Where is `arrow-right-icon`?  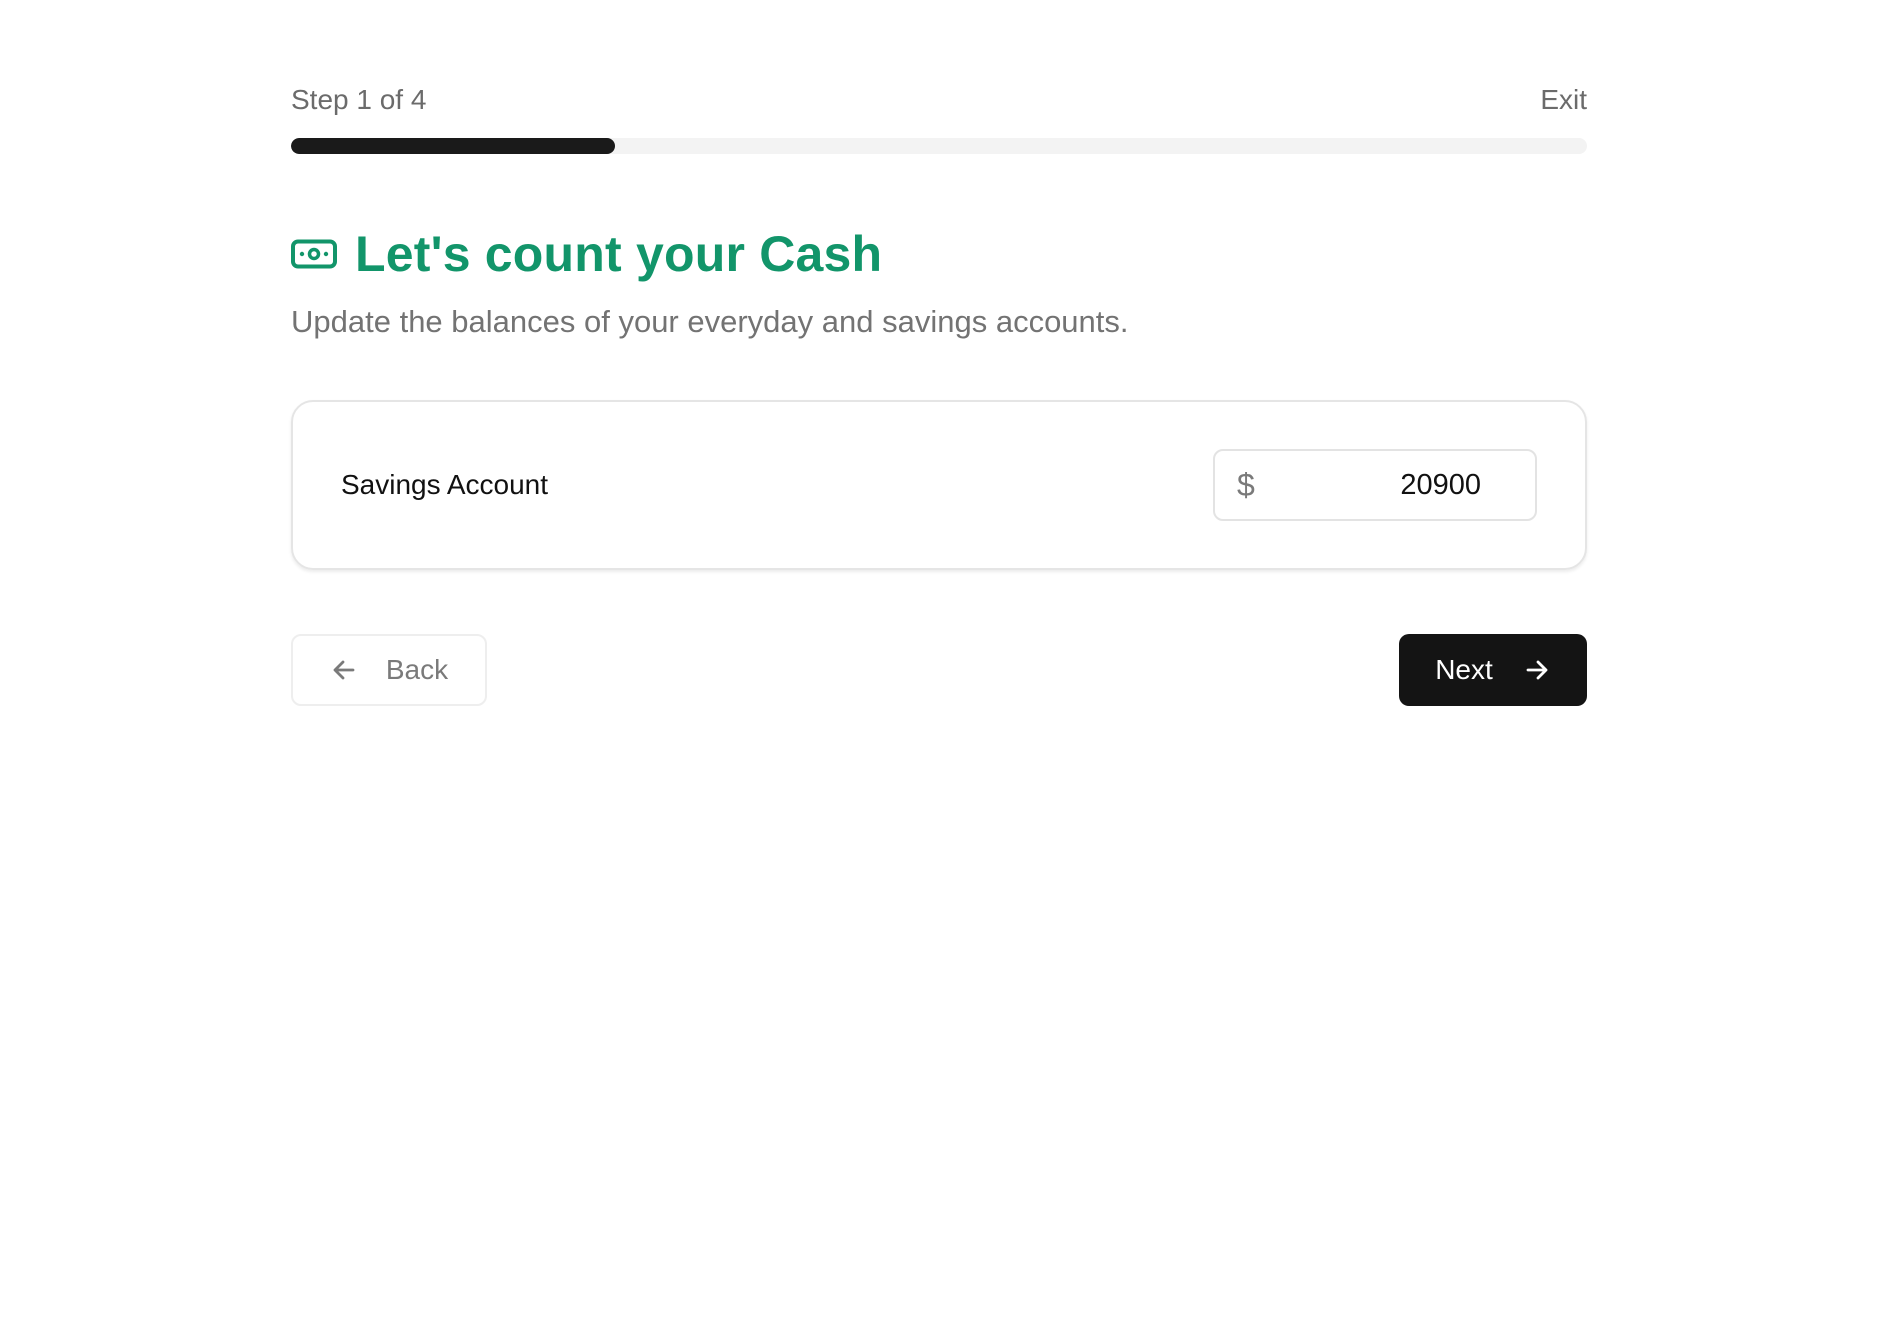
arrow-right-icon is located at coordinates (1537, 670).